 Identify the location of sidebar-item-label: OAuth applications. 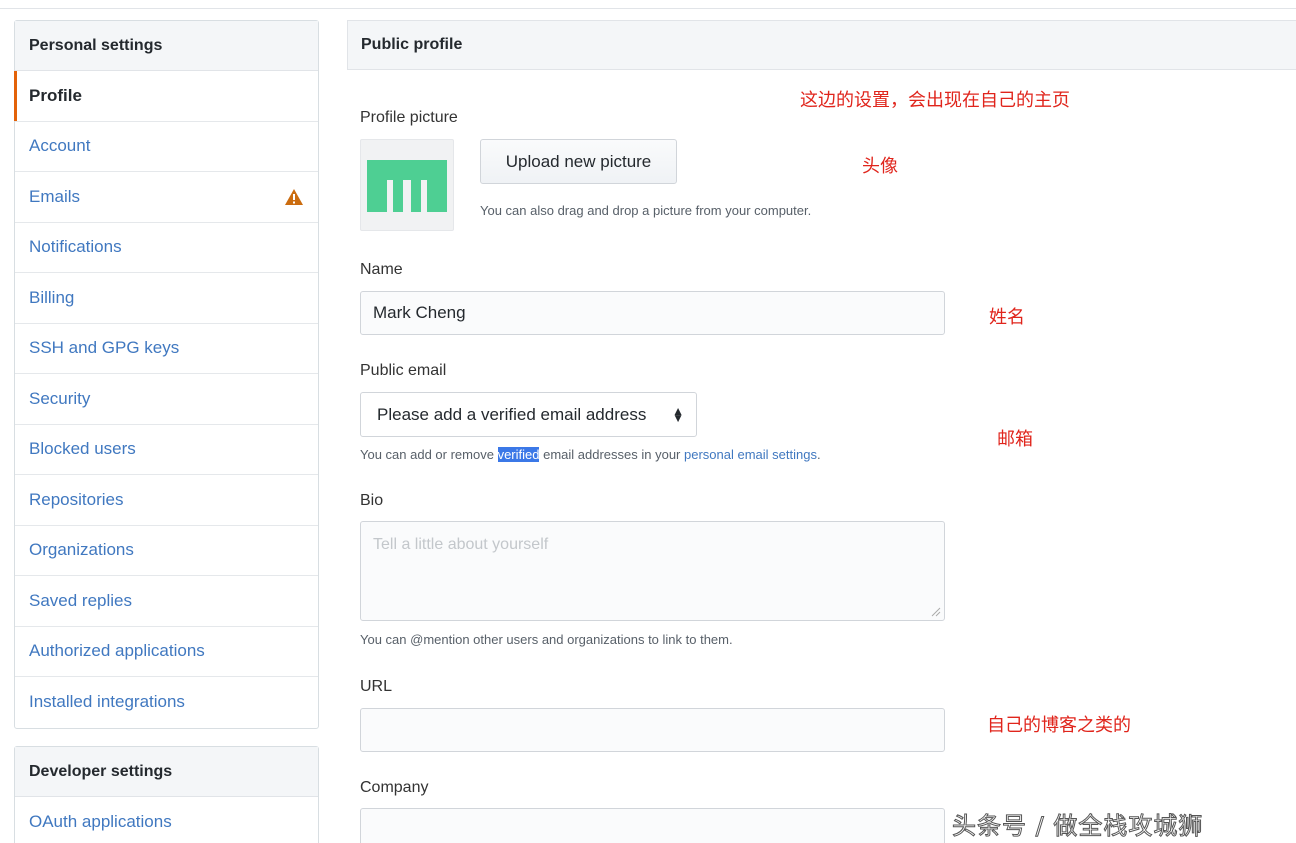
(100, 822).